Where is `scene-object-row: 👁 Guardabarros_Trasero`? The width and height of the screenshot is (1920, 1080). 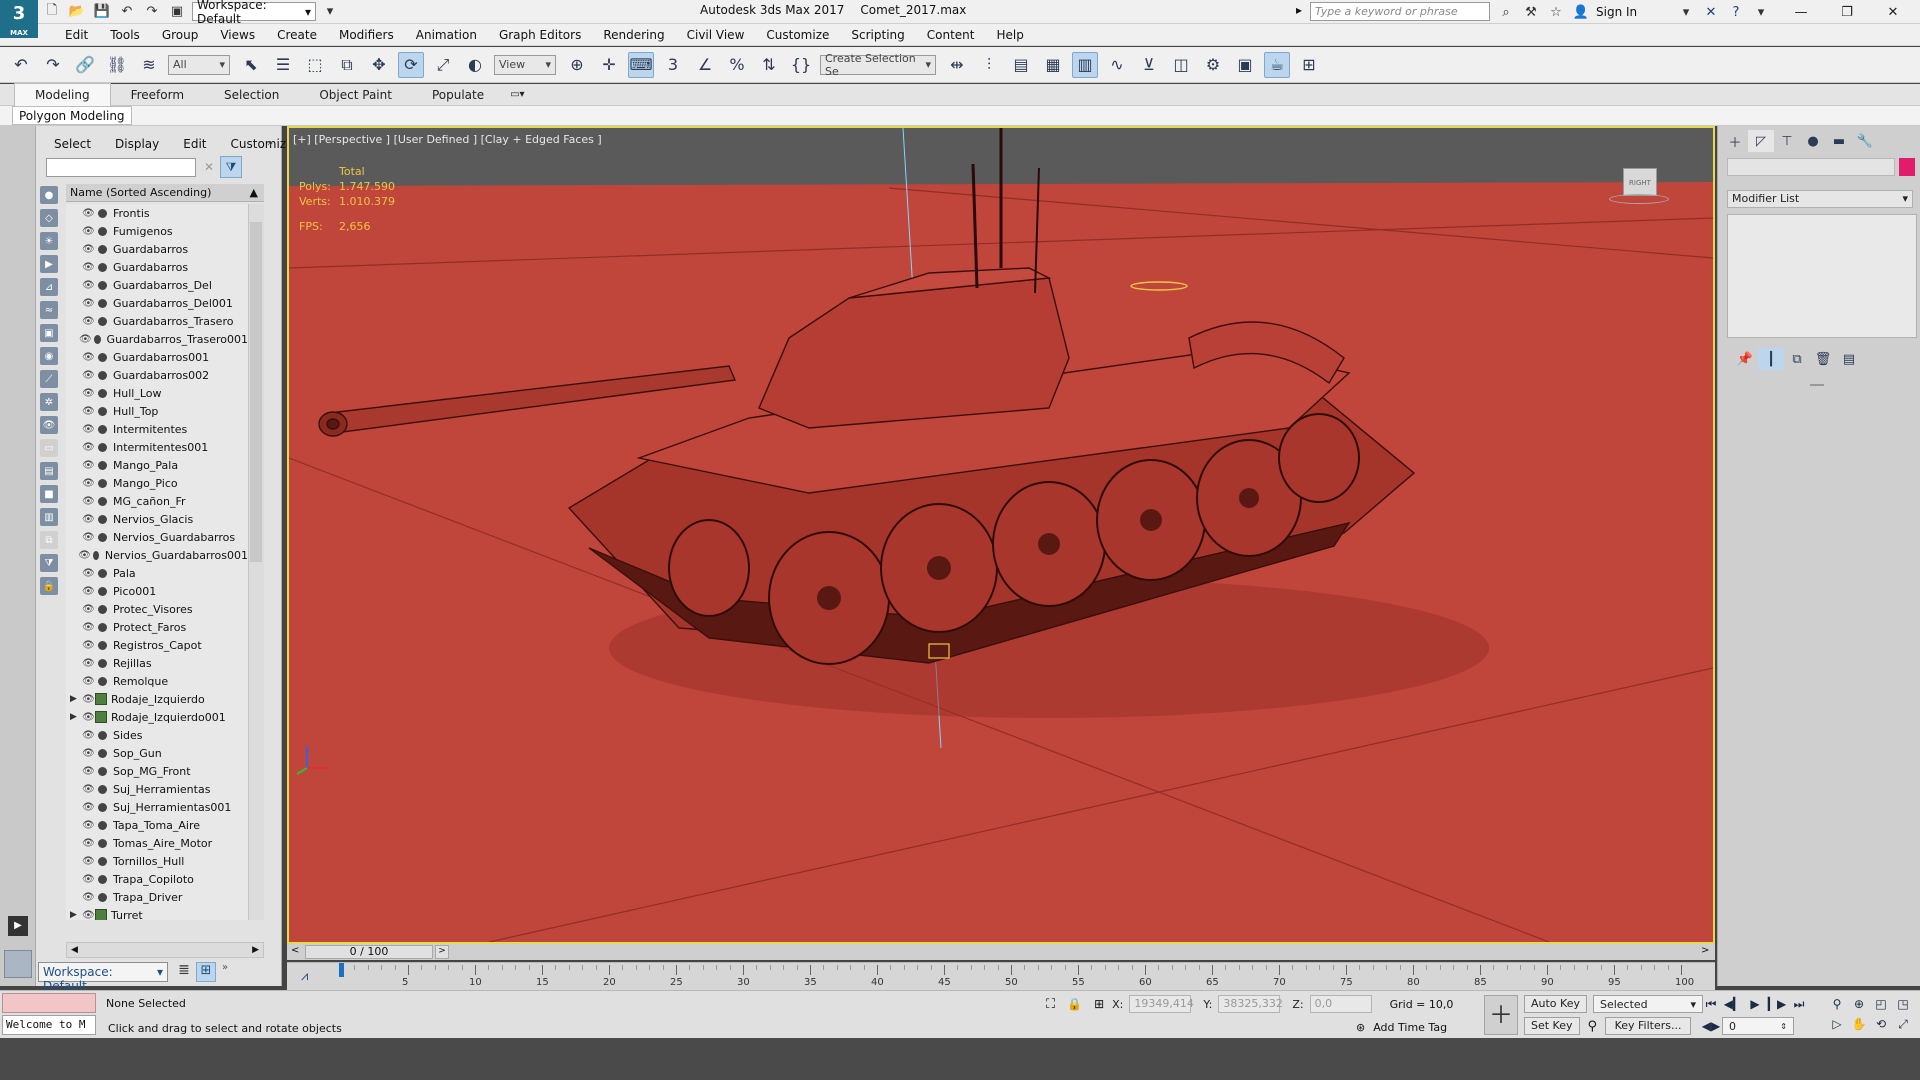 scene-object-row: 👁 Guardabarros_Trasero is located at coordinates (157, 321).